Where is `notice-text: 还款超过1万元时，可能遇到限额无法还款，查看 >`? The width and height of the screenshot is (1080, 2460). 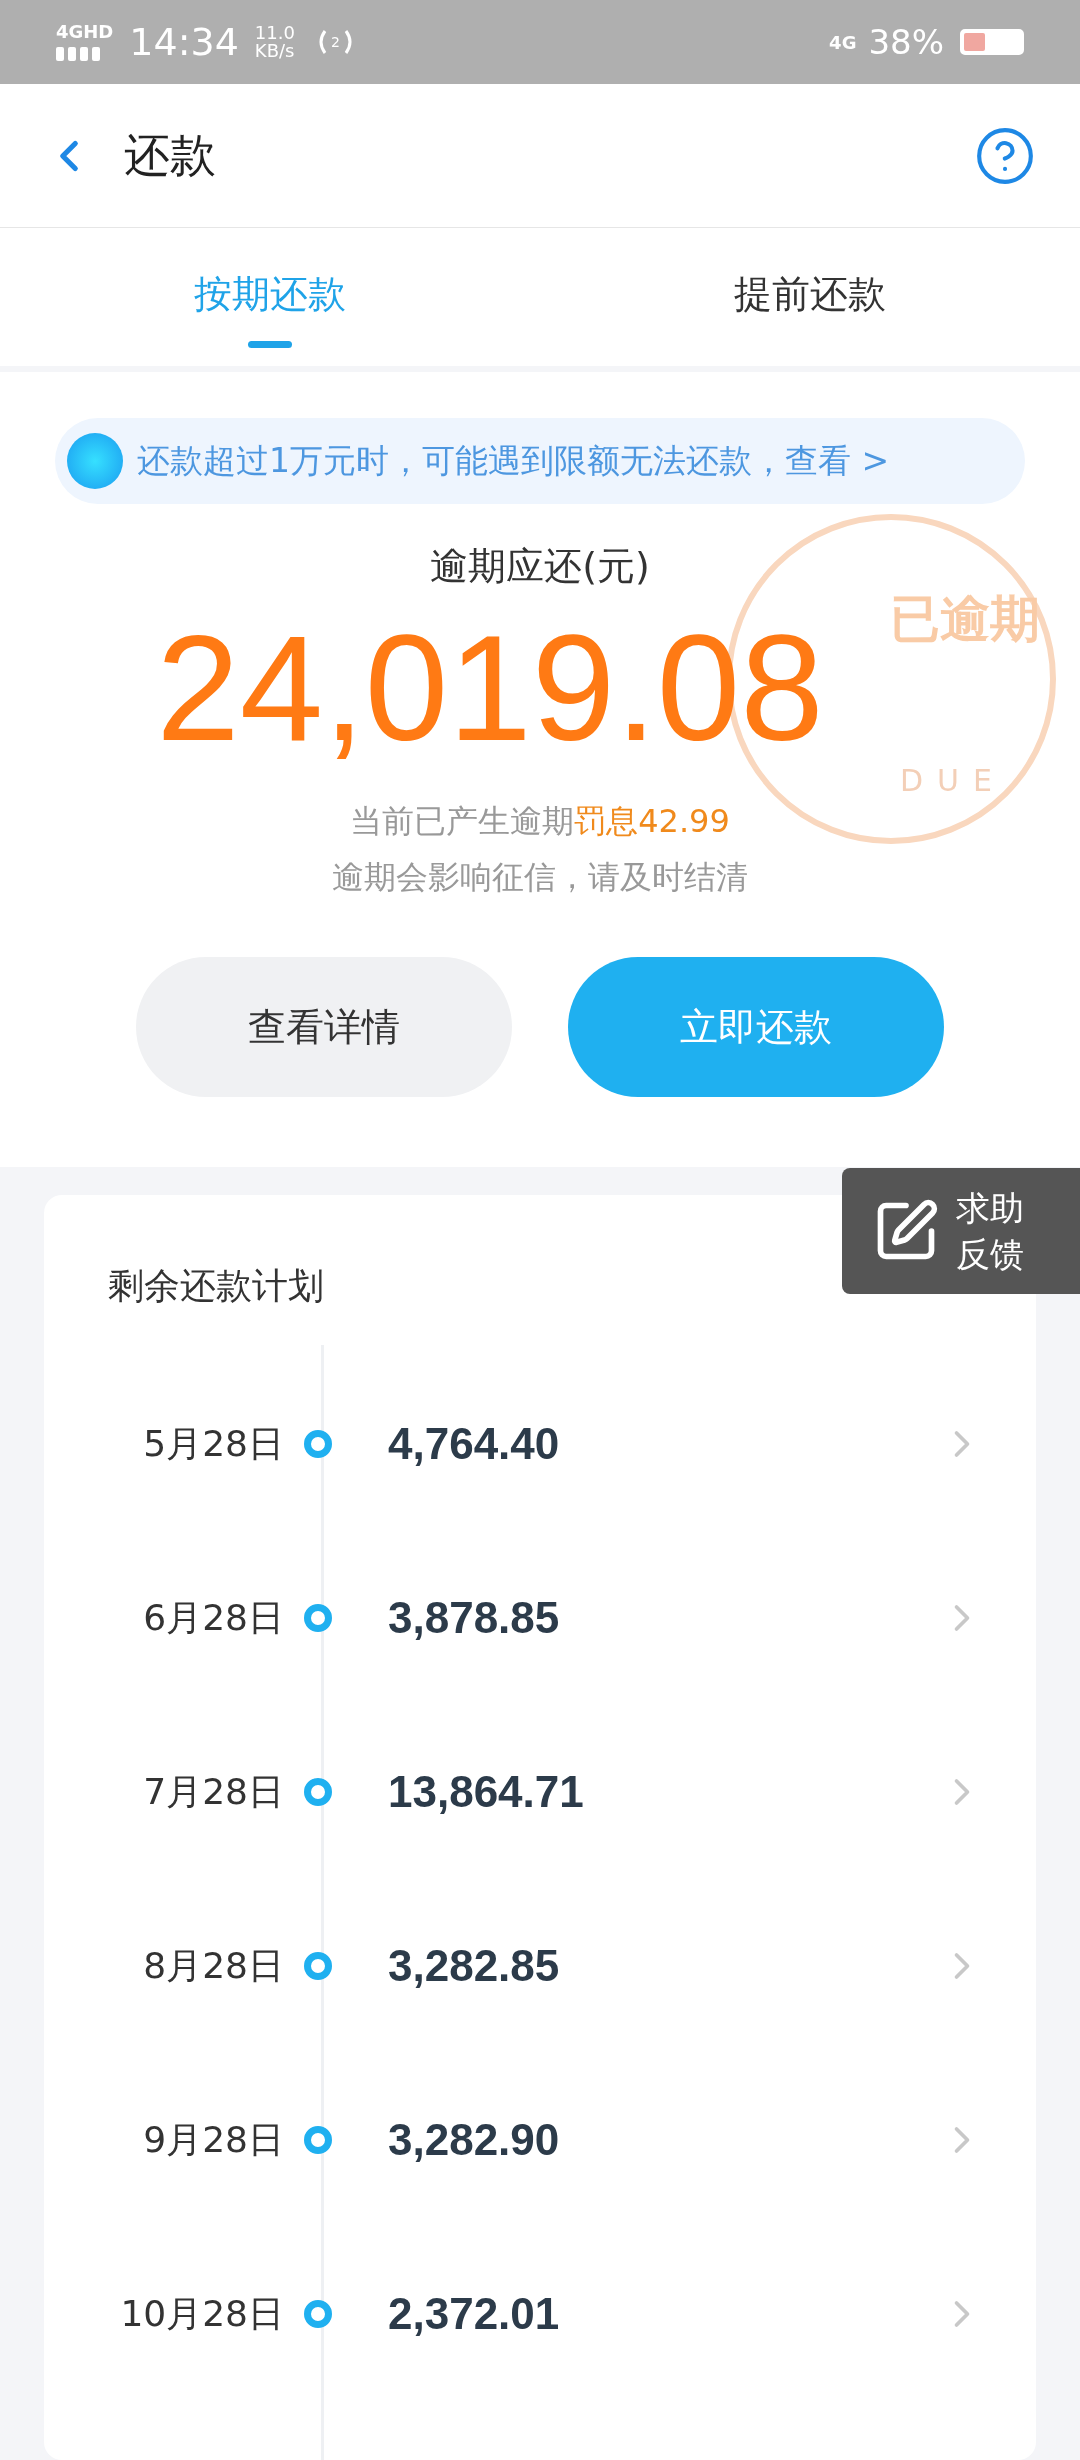 notice-text: 还款超过1万元时，可能遇到限额无法还款，查看 > is located at coordinates (513, 461).